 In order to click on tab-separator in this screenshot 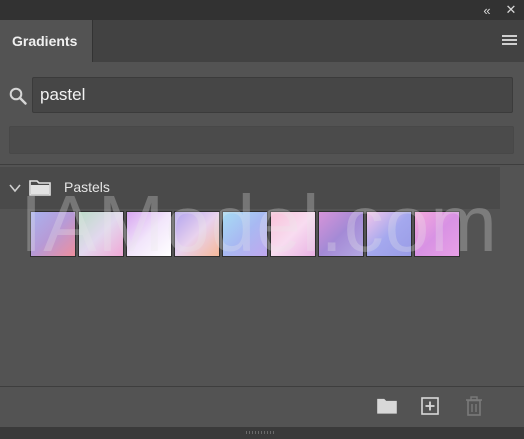, I will do `click(92, 41)`.